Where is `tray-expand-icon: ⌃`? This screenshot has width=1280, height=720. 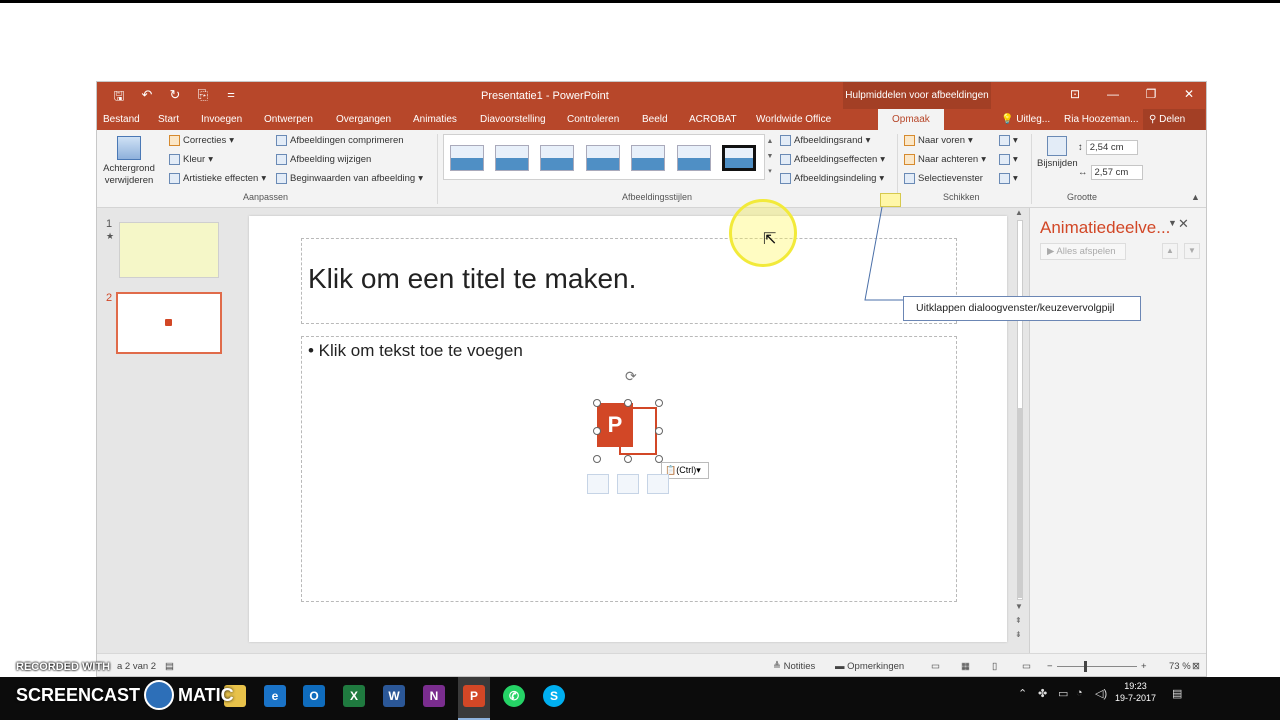
tray-expand-icon: ⌃ is located at coordinates (1022, 693).